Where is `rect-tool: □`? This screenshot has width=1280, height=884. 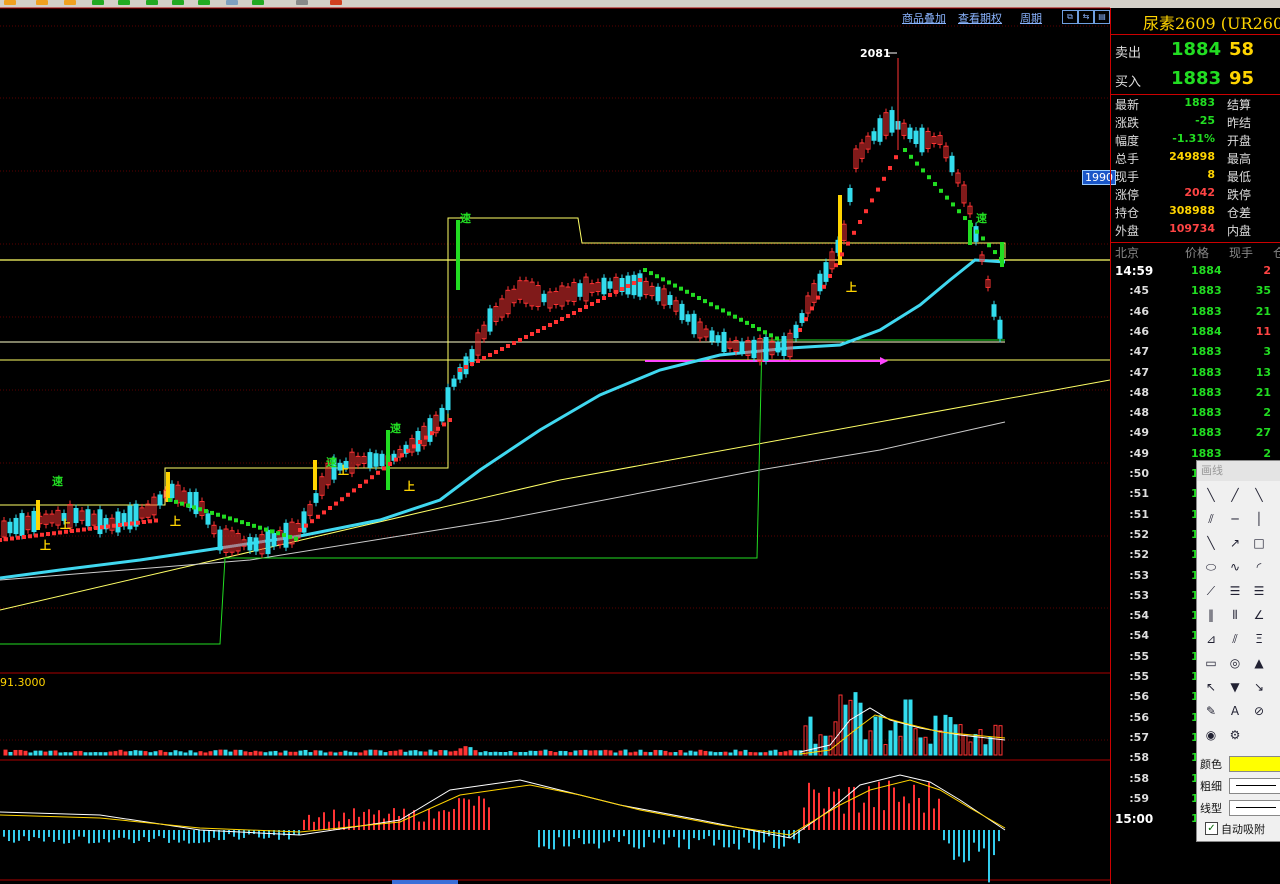 rect-tool: □ is located at coordinates (1259, 543).